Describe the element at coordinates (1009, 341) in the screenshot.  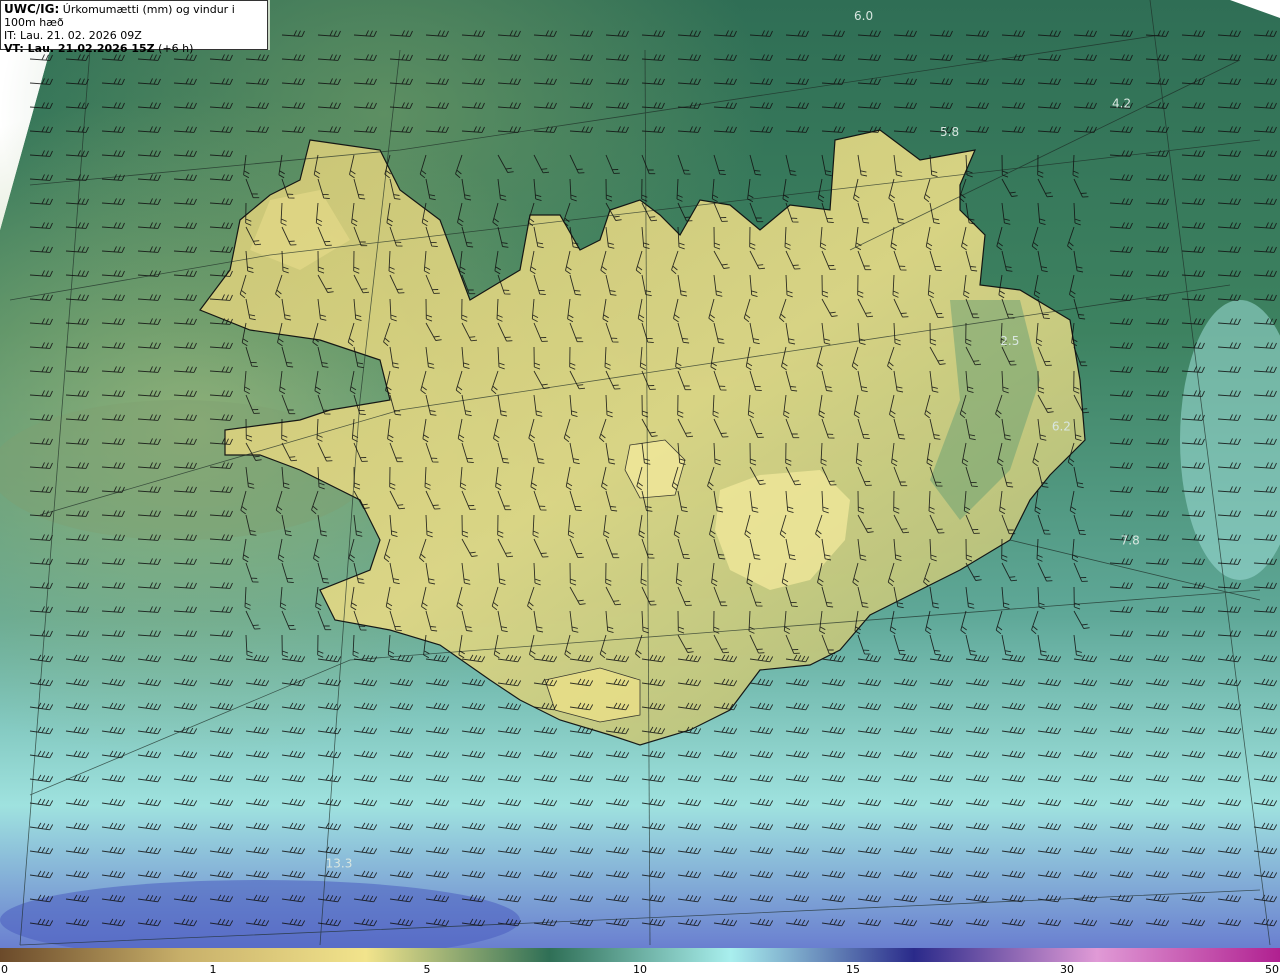
I see `contour-label: 2.5` at that location.